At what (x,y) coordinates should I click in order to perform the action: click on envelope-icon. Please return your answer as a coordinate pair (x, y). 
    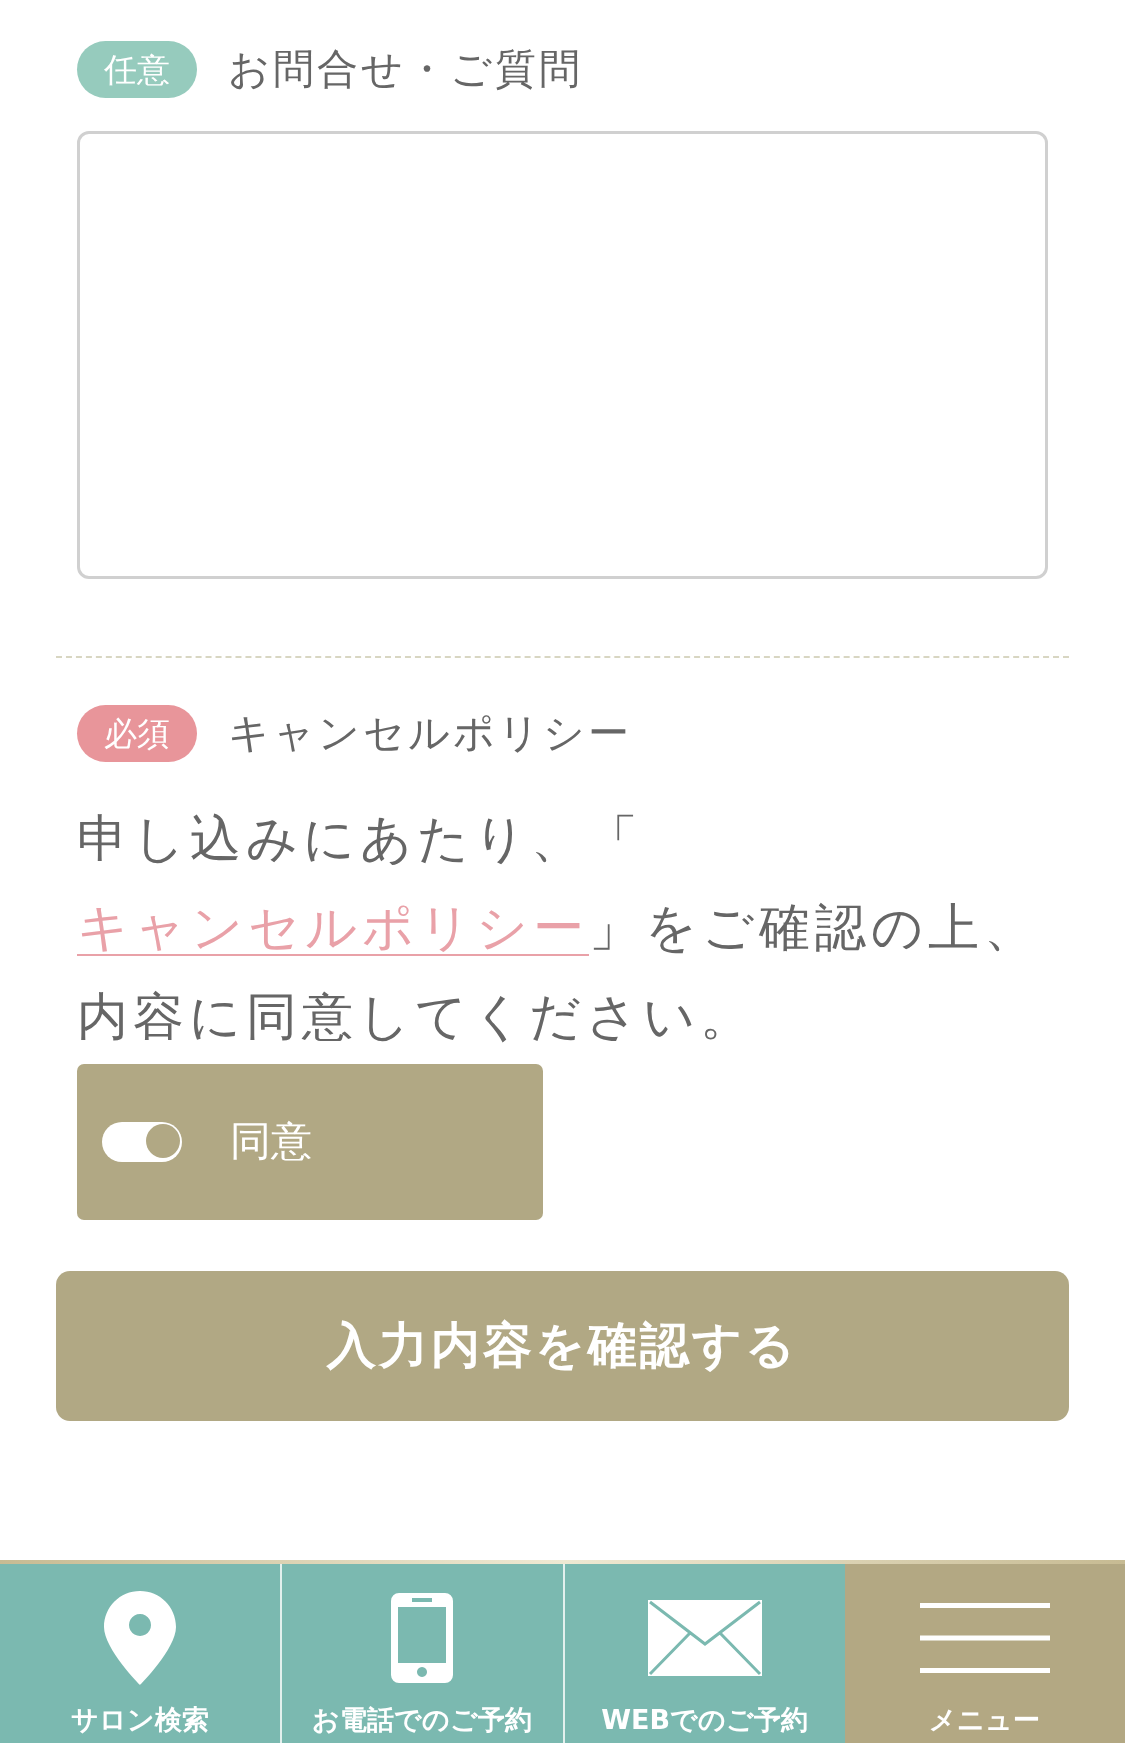
    Looking at the image, I should click on (704, 1638).